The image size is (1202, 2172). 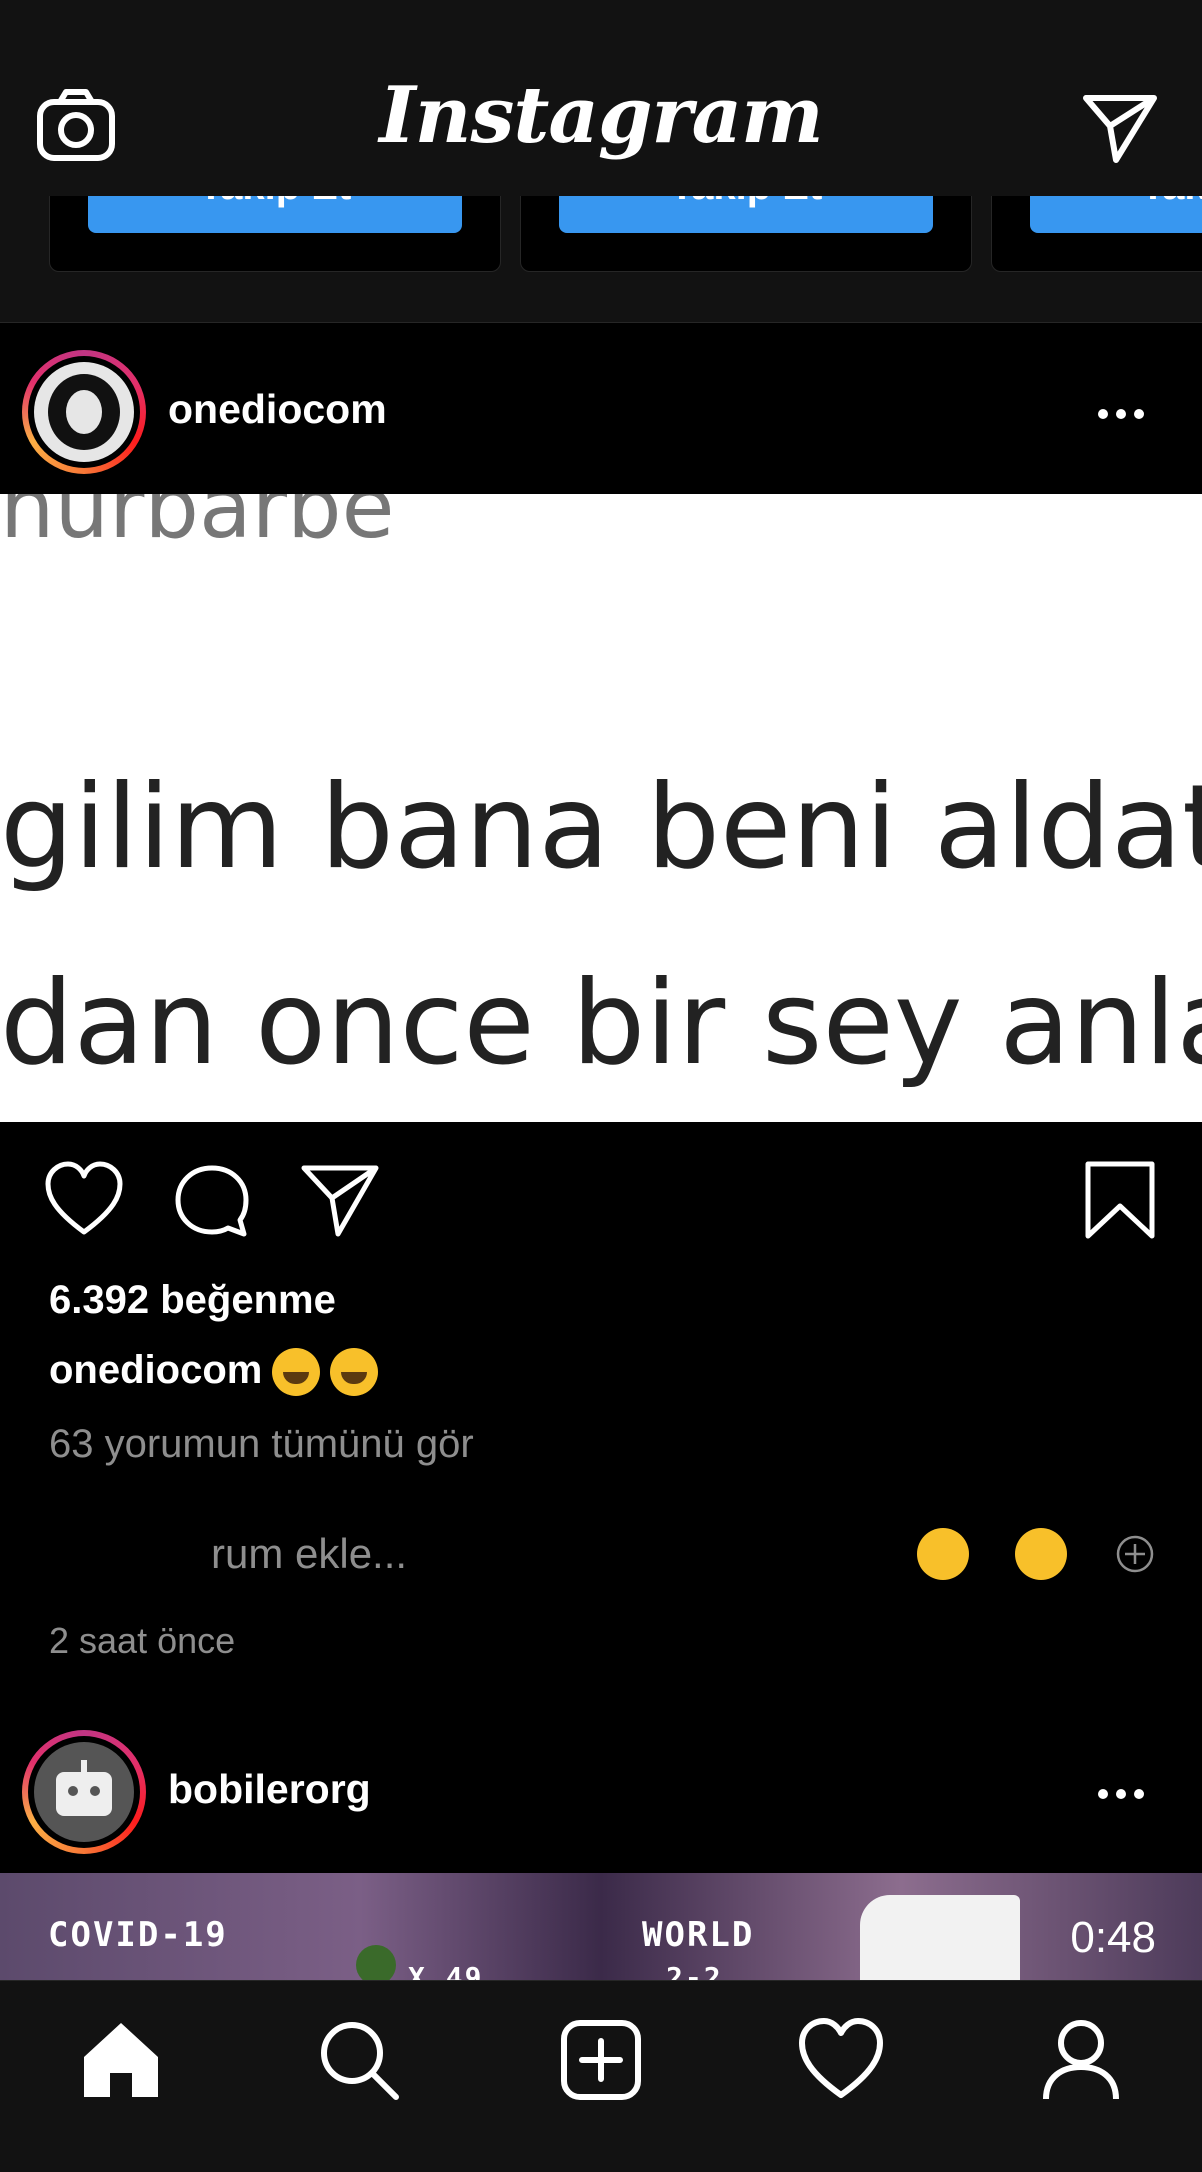 I want to click on paper-plane-icon, so click(x=1120, y=128).